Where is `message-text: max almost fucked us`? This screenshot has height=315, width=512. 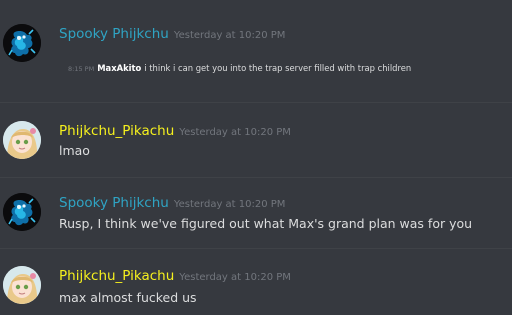
message-text: max almost fucked us is located at coordinates (128, 297).